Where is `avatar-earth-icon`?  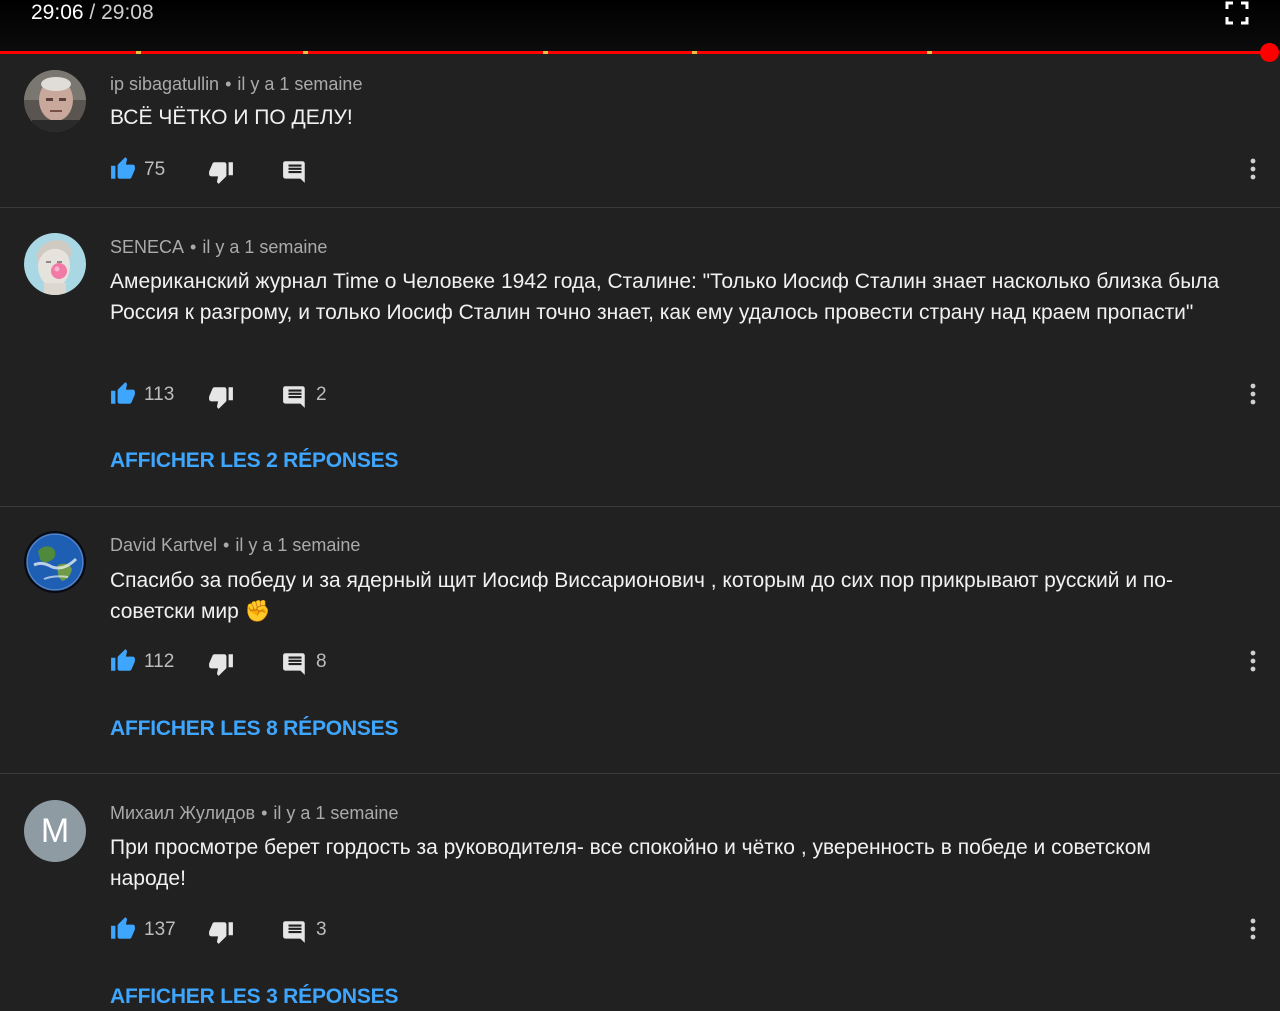
avatar-earth-icon is located at coordinates (55, 562).